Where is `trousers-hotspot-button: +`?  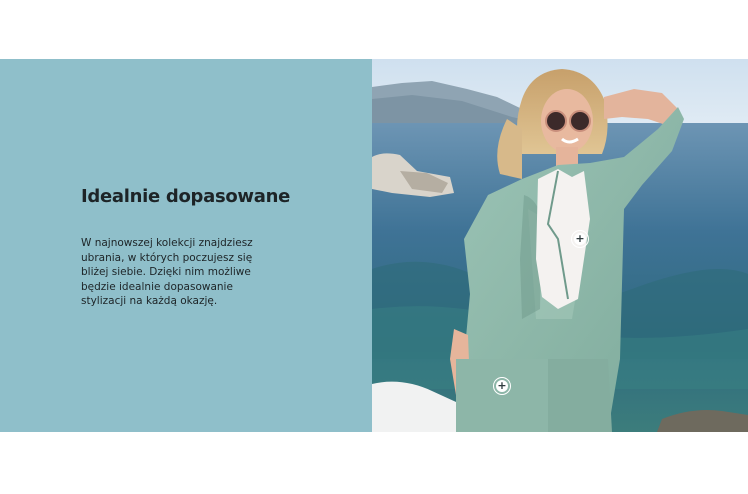
trousers-hotspot-button: + is located at coordinates (502, 386).